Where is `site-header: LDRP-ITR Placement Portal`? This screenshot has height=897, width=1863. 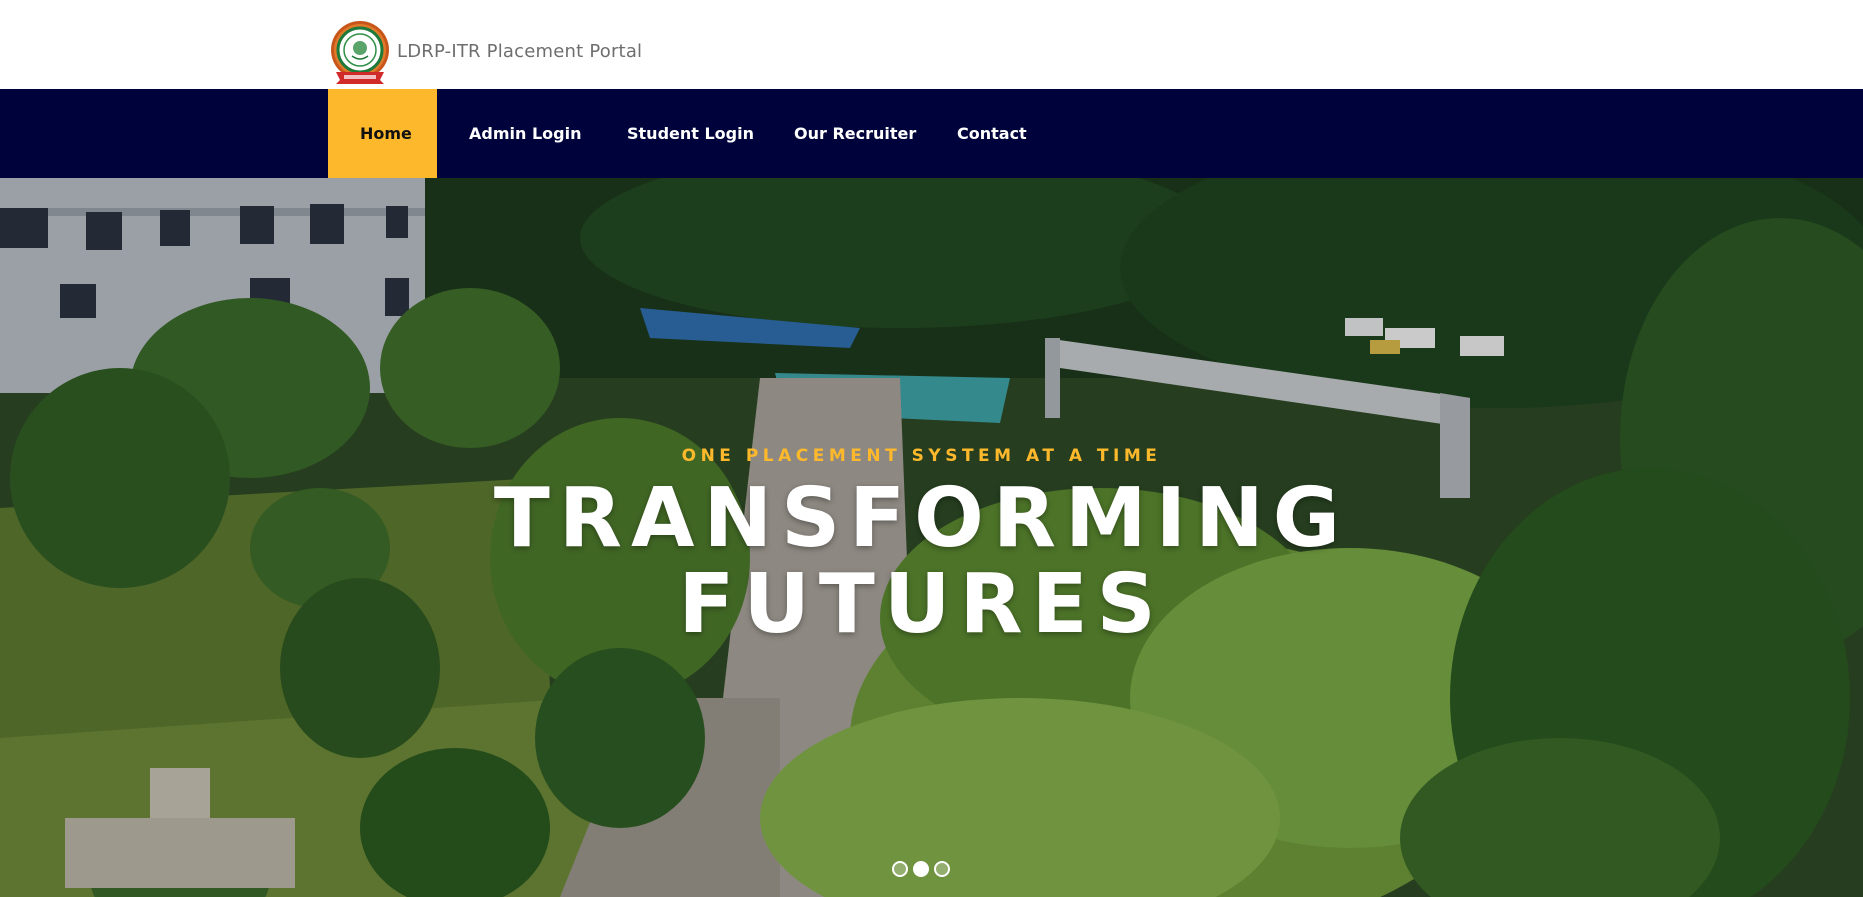
site-header: LDRP-ITR Placement Portal is located at coordinates (931, 44).